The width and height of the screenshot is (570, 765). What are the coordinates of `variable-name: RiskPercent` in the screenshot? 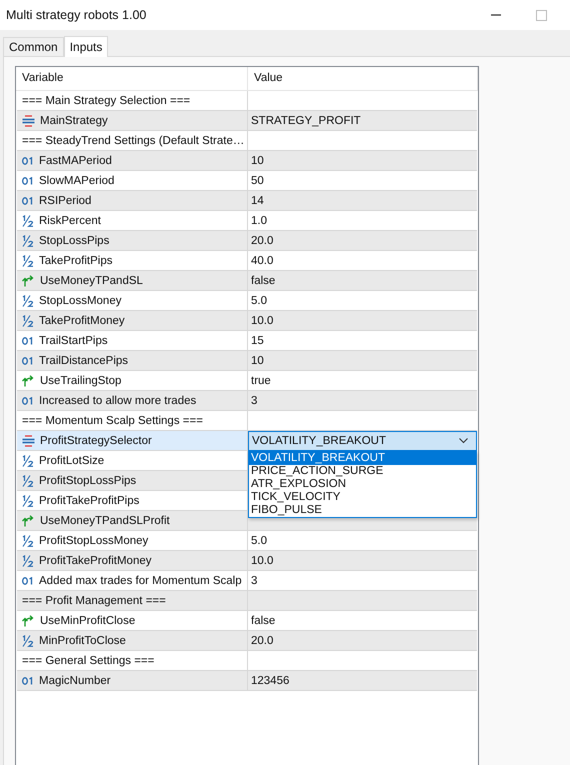 It's located at (70, 220).